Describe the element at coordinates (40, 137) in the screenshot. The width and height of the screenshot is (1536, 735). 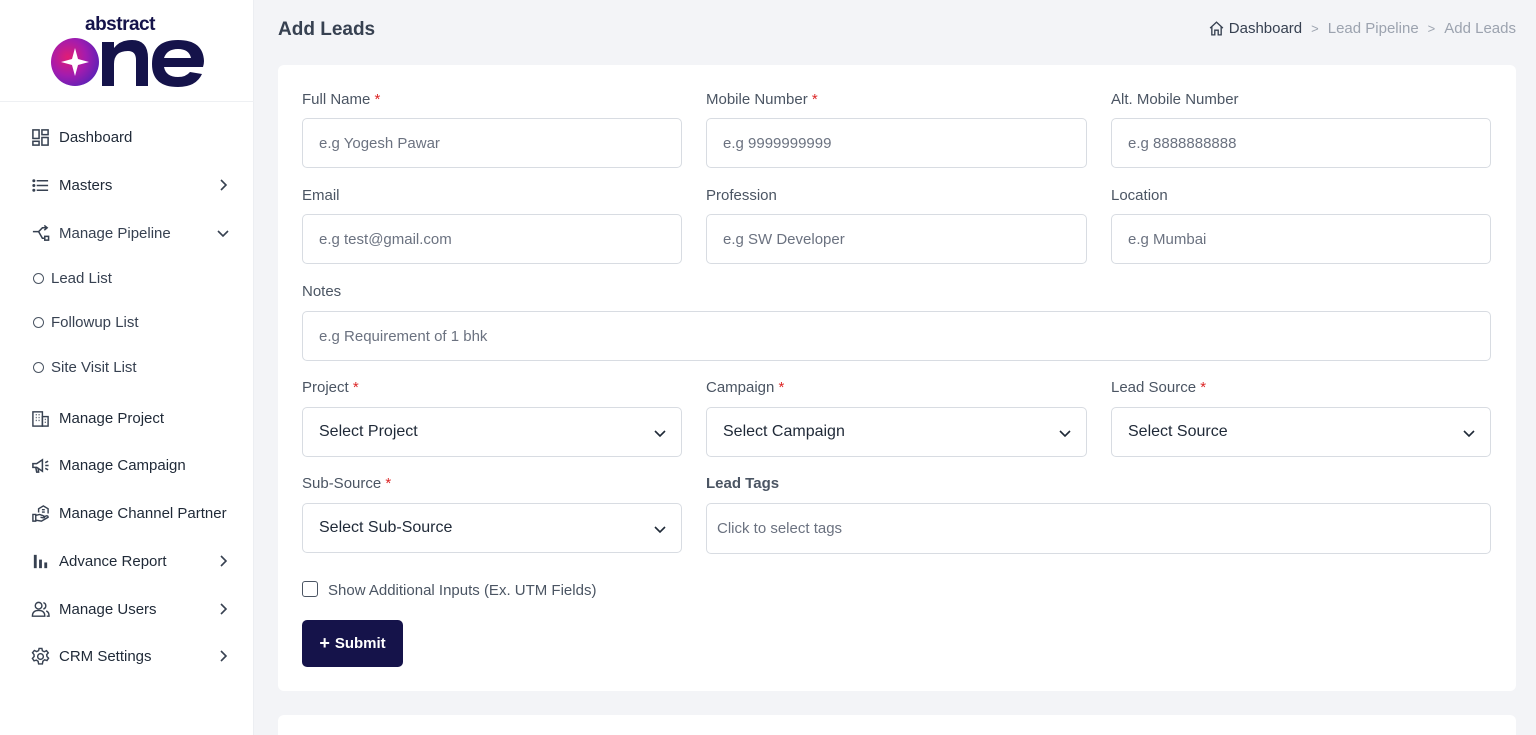
I see `dashboard-icon` at that location.